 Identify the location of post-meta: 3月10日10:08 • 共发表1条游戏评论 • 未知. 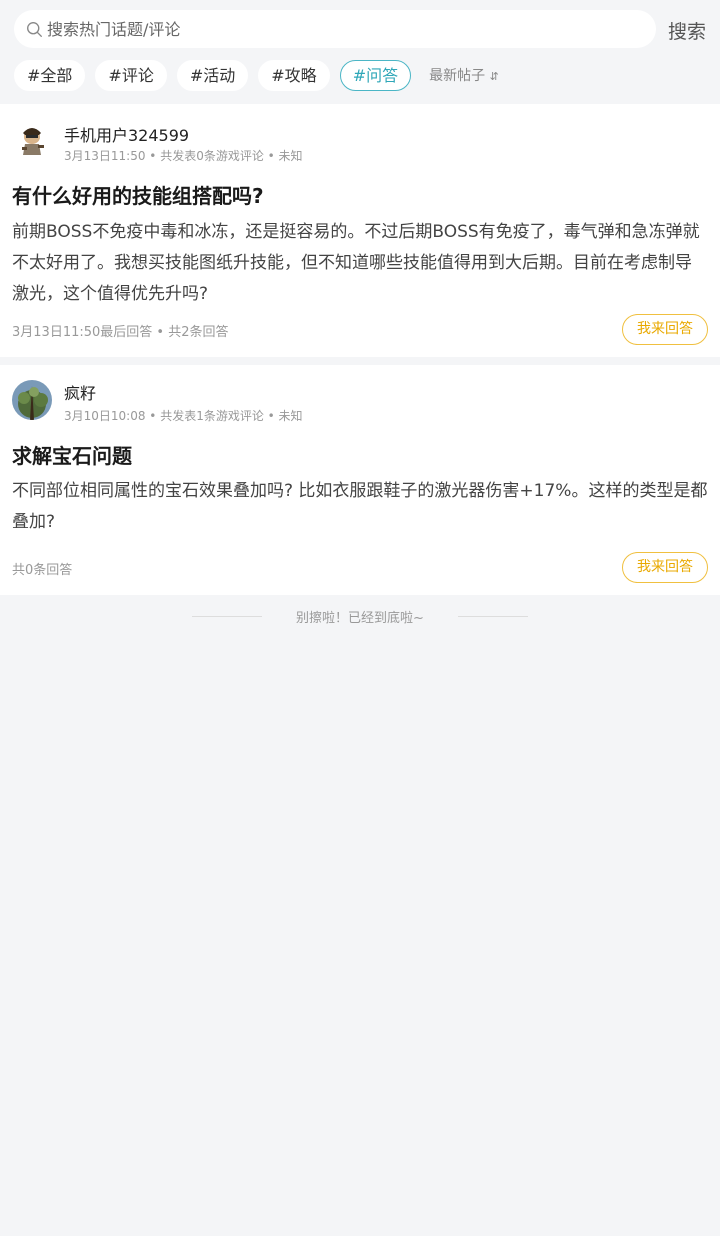
(183, 416).